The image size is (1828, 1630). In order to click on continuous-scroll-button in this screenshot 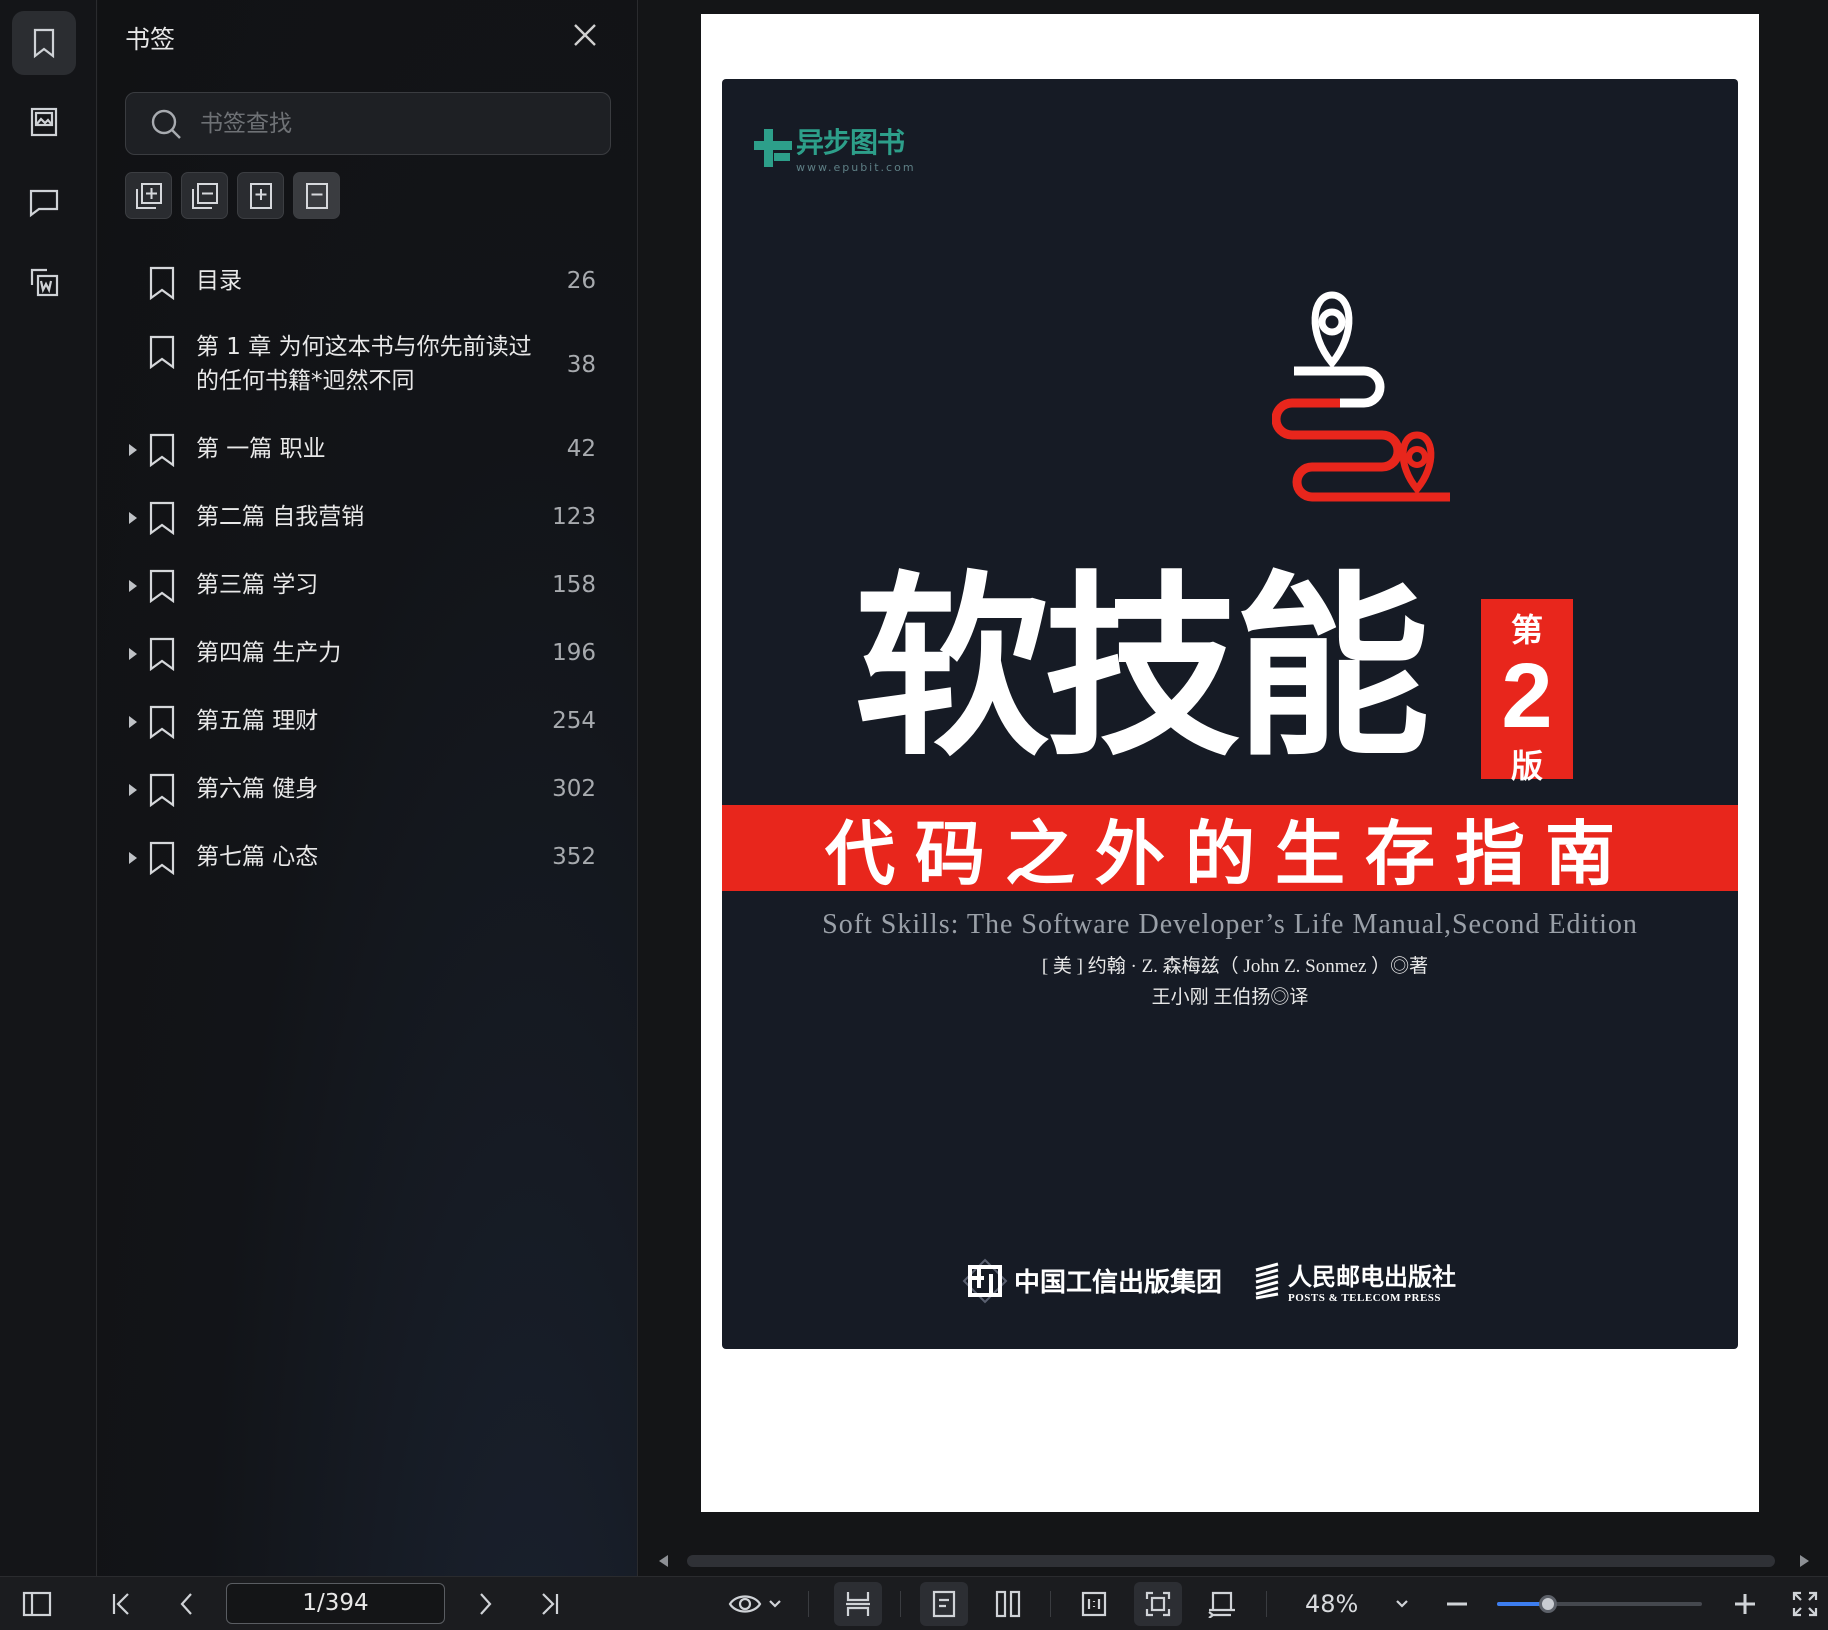, I will do `click(858, 1604)`.